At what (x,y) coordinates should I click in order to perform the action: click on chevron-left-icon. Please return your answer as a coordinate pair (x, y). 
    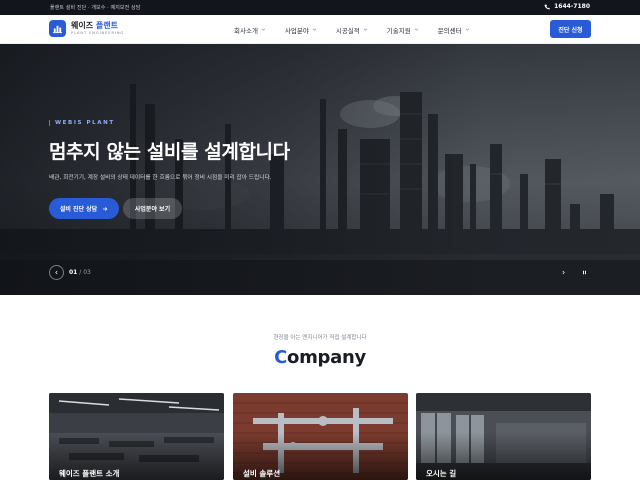
    Looking at the image, I should click on (56, 272).